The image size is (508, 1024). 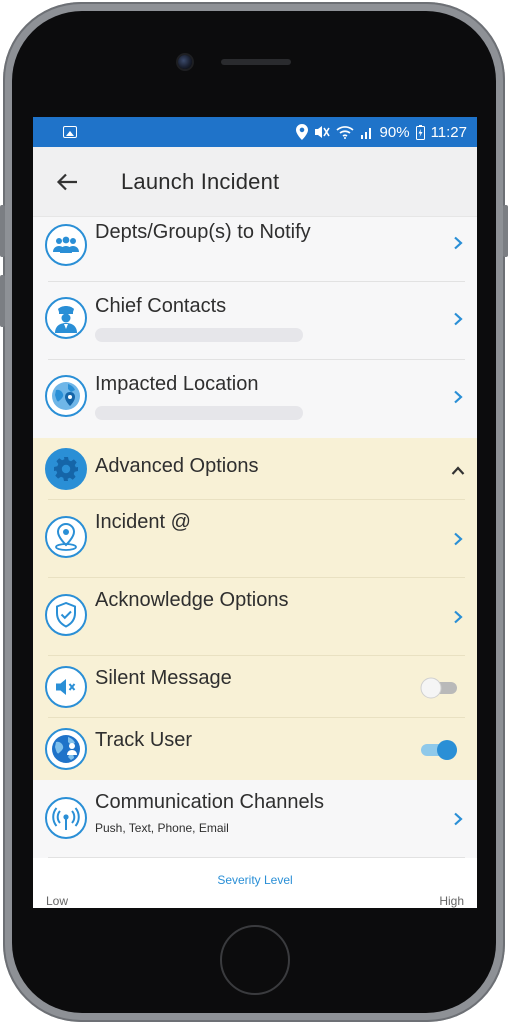 What do you see at coordinates (322, 132) in the screenshot?
I see `mute-icon` at bounding box center [322, 132].